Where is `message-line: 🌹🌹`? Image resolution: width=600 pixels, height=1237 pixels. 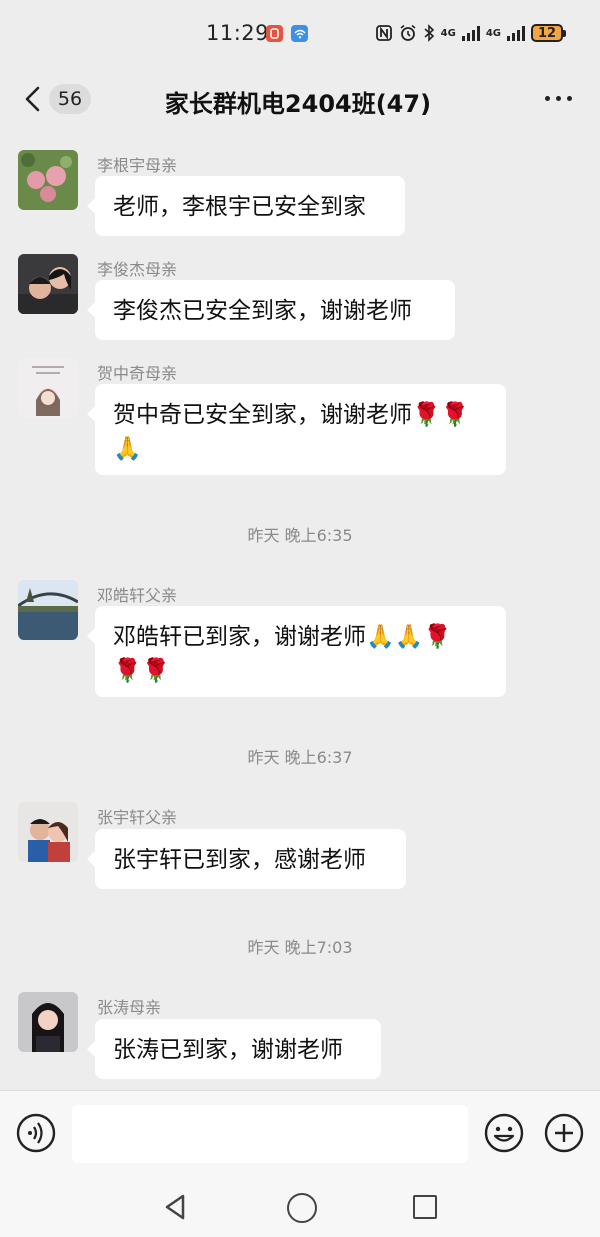
message-line: 🌹🌹 is located at coordinates (142, 671).